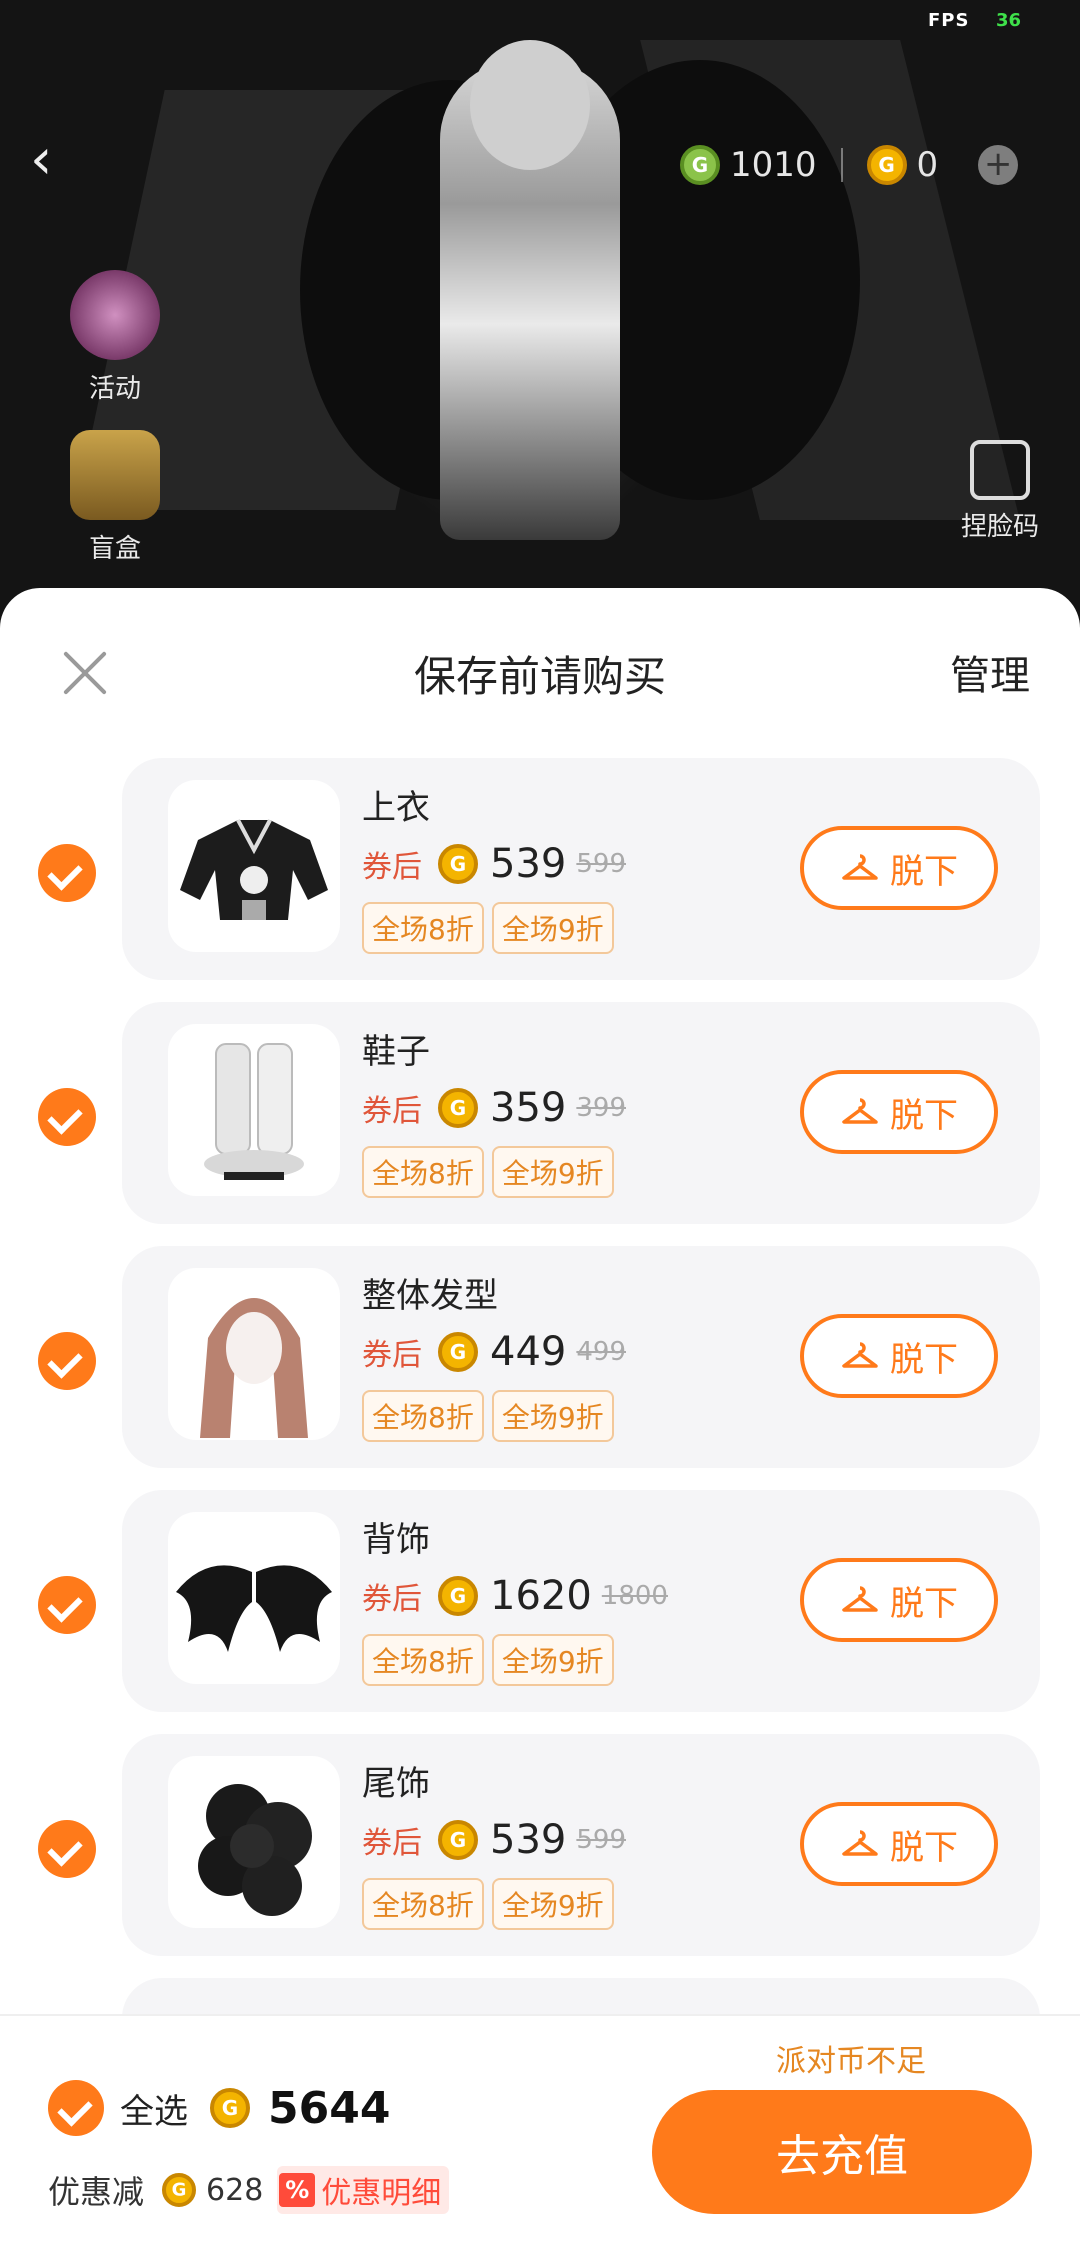 The width and height of the screenshot is (1080, 2248). Describe the element at coordinates (219, 2108) in the screenshot. I see `select-all-row: 全选 5644` at that location.